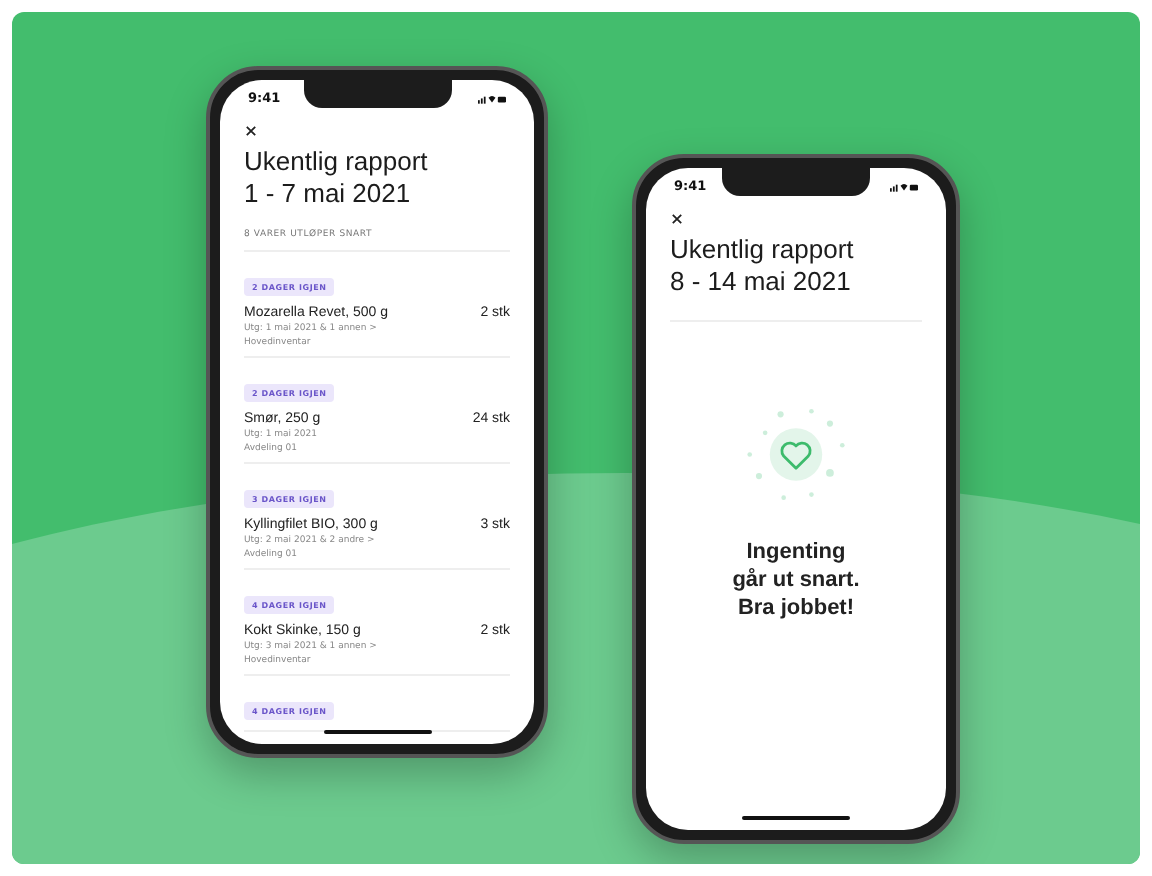  Describe the element at coordinates (761, 282) in the screenshot. I see `report-period: 8 - 14 mai 2021` at that location.